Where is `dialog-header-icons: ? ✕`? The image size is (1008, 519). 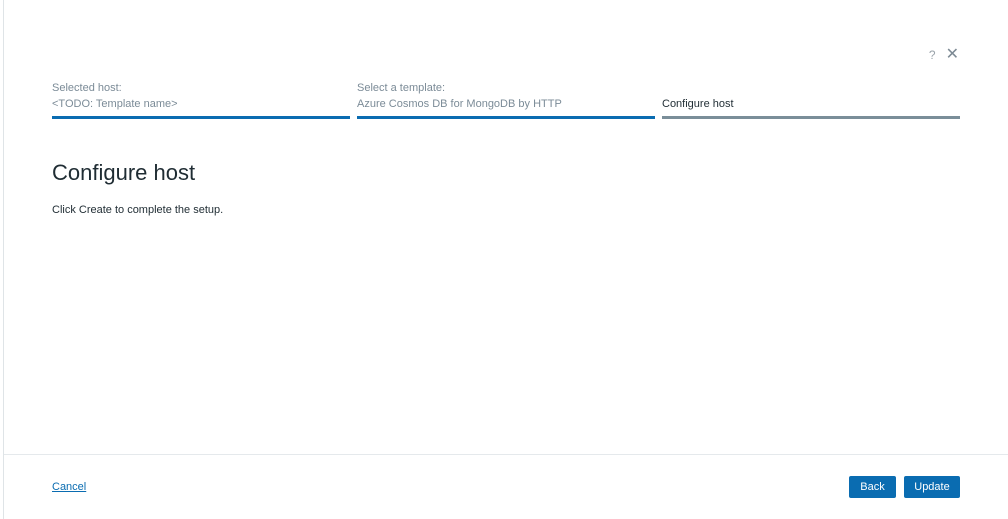 dialog-header-icons: ? ✕ is located at coordinates (944, 55).